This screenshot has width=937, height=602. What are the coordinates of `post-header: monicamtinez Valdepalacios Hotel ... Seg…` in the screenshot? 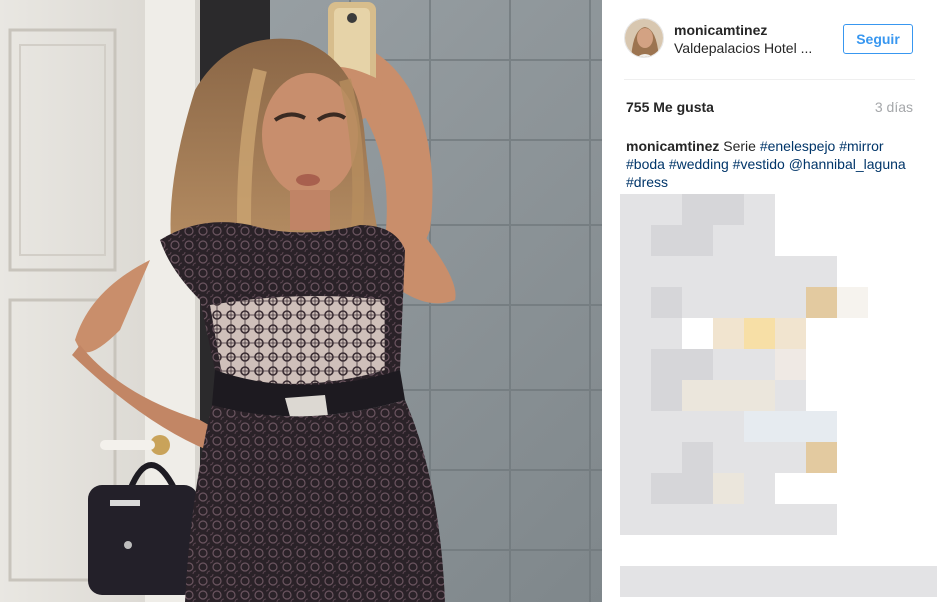 It's located at (769, 49).